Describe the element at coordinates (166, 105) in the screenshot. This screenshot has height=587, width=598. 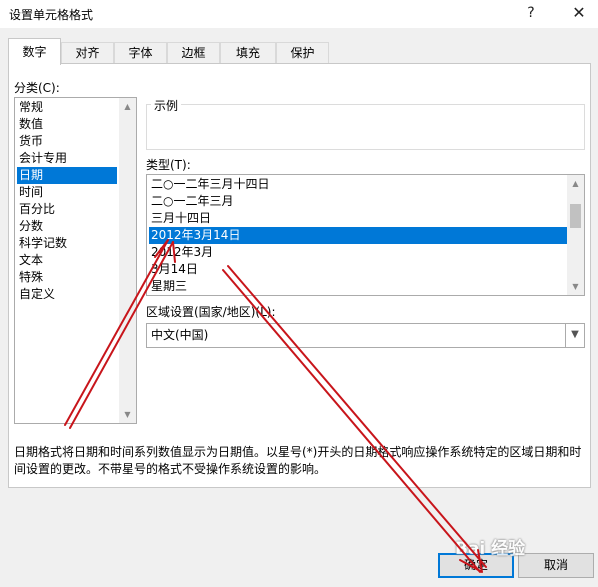
I see `sample-label: 示例` at that location.